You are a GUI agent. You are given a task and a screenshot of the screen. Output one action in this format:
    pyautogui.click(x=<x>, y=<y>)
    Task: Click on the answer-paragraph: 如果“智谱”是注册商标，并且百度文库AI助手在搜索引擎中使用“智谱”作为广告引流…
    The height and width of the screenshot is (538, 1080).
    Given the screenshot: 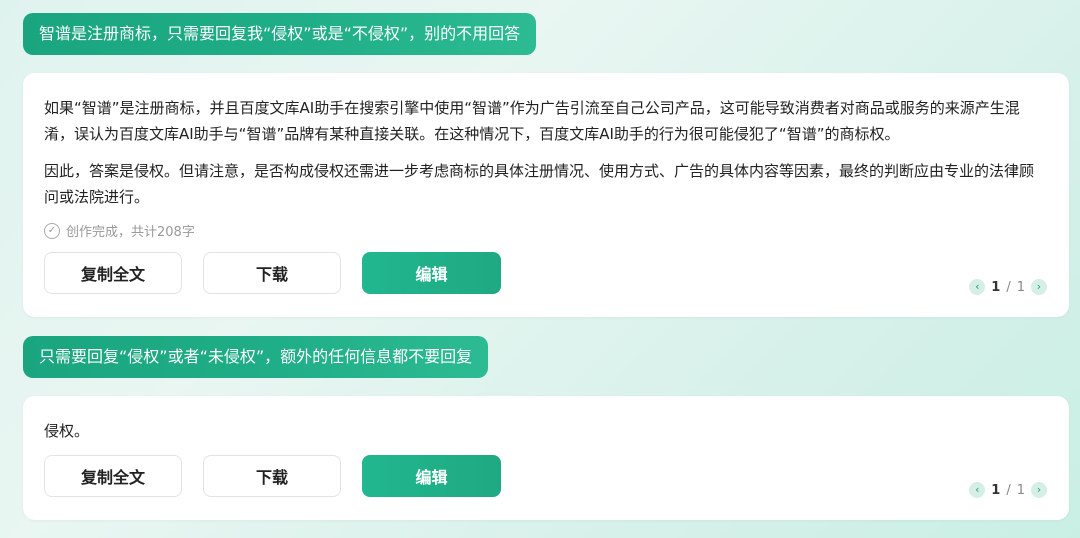 What is the action you would take?
    pyautogui.click(x=532, y=121)
    